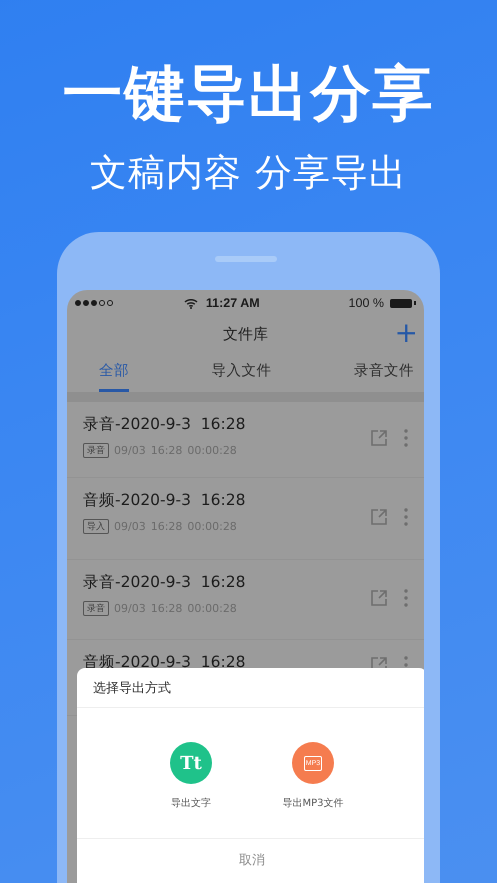  Describe the element at coordinates (384, 372) in the screenshot. I see `tab: 录音文件` at that location.